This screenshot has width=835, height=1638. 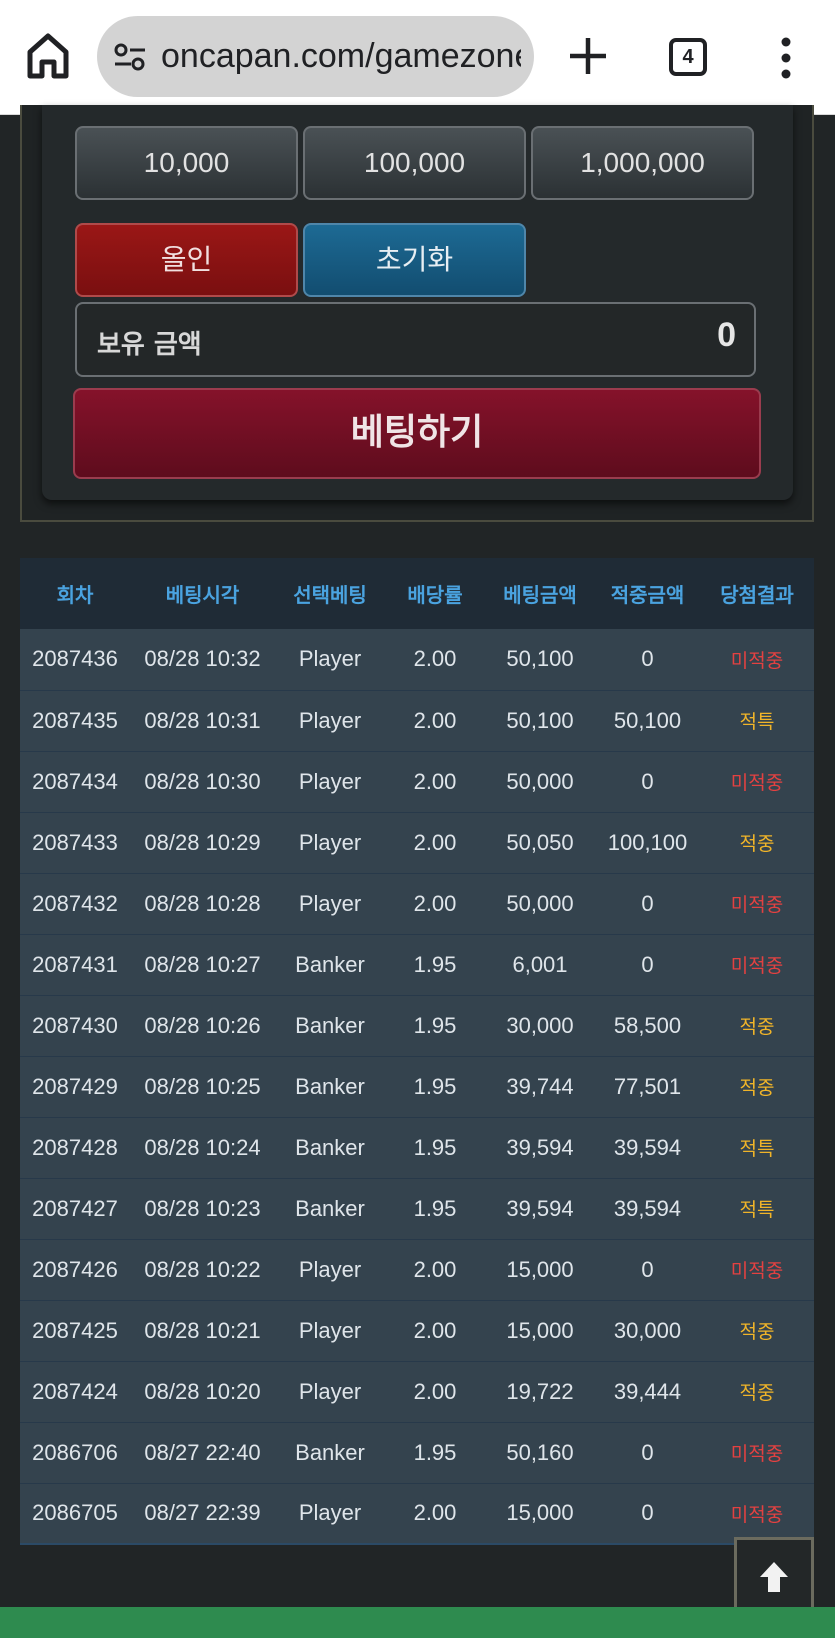 I want to click on tune-icon, so click(x=130, y=57).